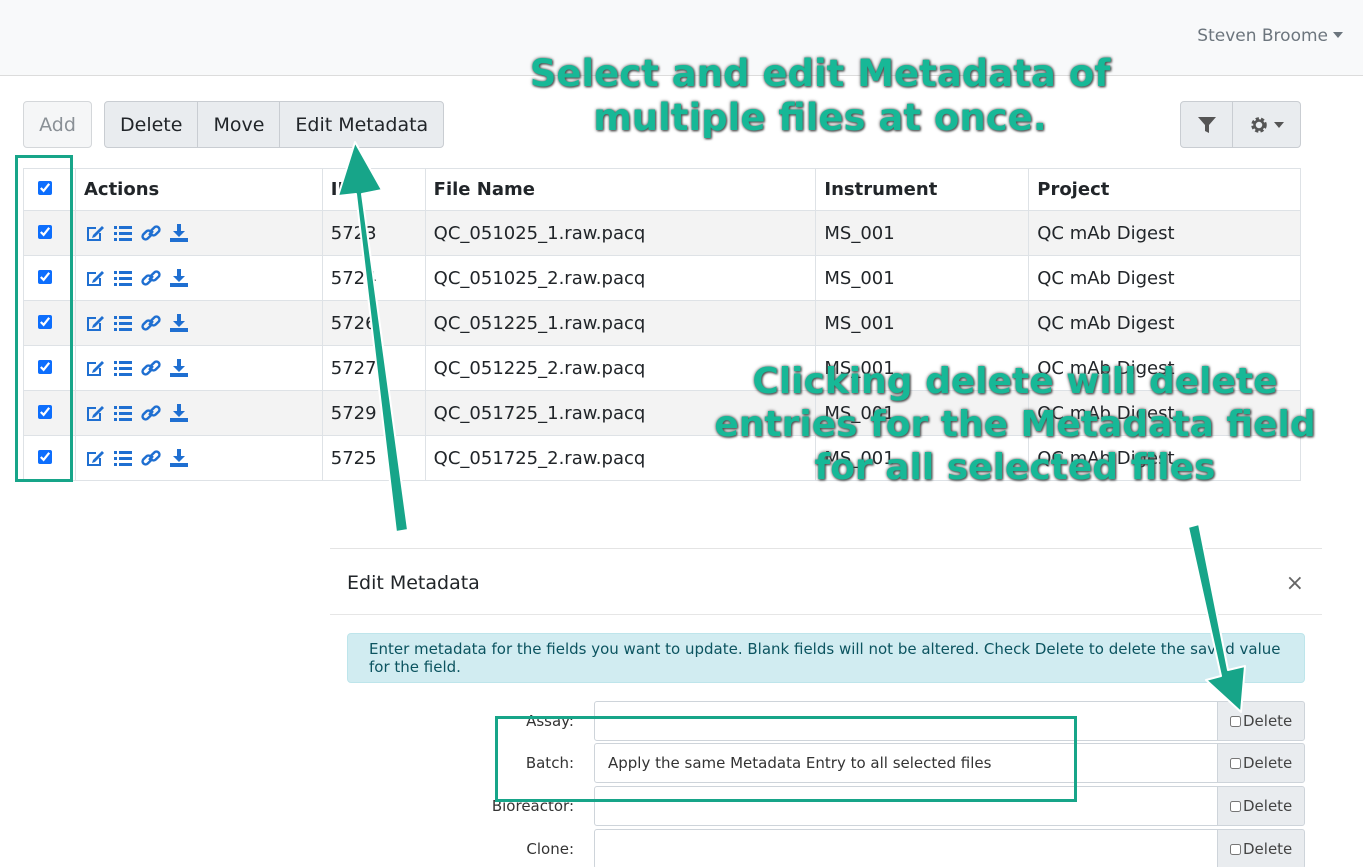 This screenshot has height=867, width=1363. What do you see at coordinates (620, 233) in the screenshot?
I see `row-file-name: QC_051025_1.raw.pacq` at bounding box center [620, 233].